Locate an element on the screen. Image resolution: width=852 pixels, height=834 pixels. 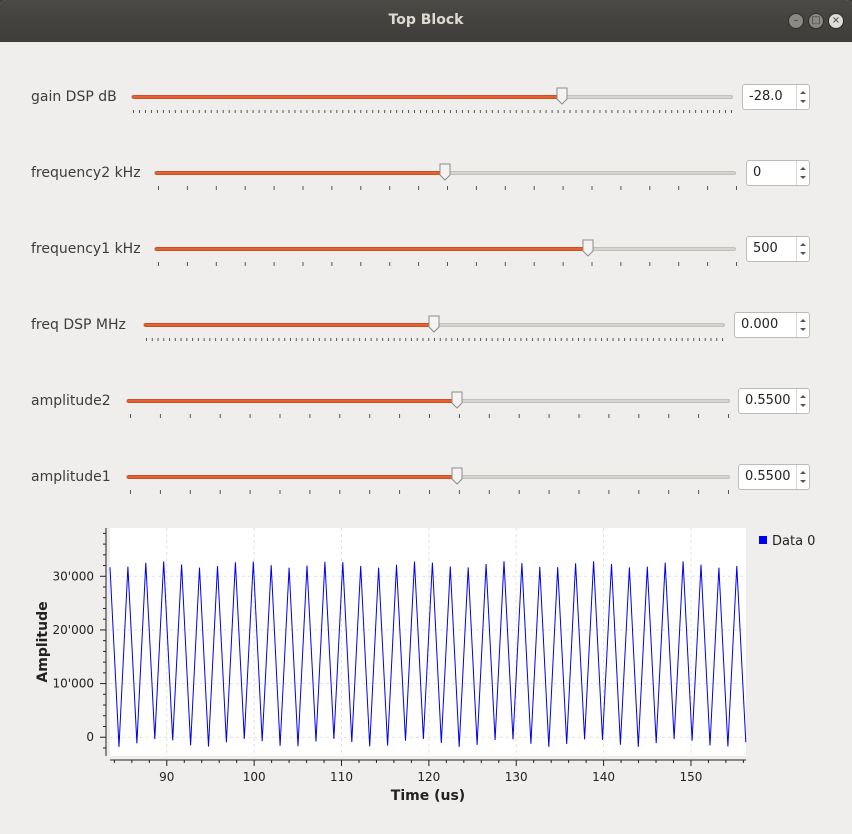
y-axis-label: Amplitude is located at coordinates (43, 641).